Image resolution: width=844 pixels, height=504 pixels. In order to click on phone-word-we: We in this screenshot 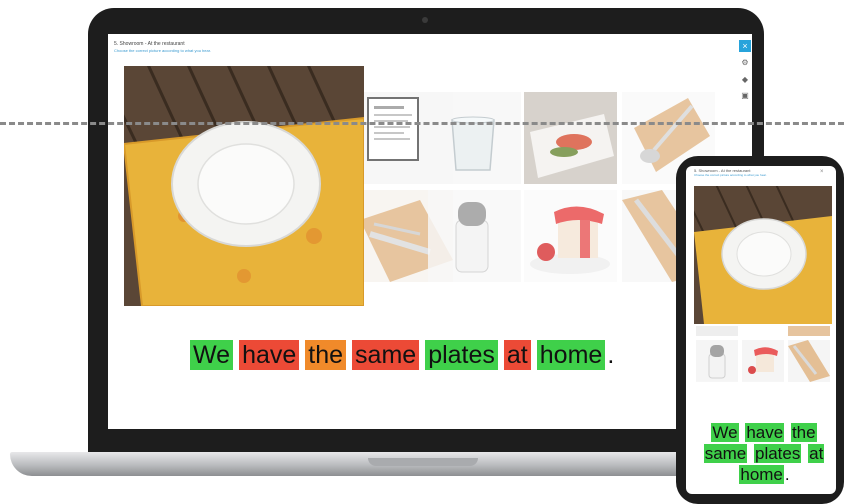, I will do `click(725, 432)`.